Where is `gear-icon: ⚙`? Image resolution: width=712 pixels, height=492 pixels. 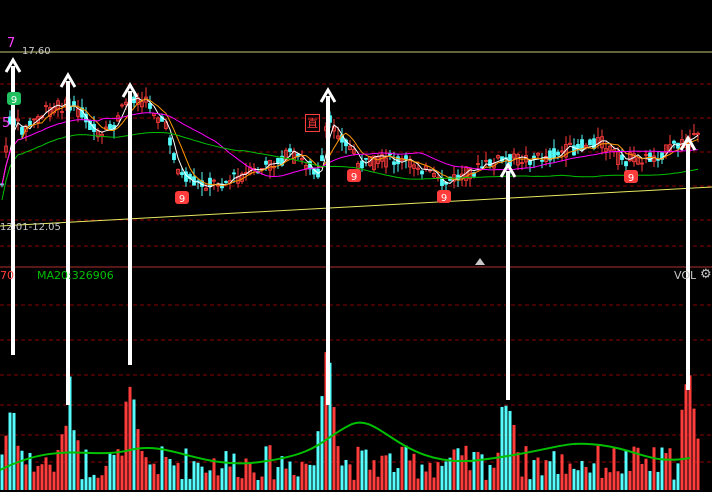 gear-icon: ⚙ is located at coordinates (706, 274).